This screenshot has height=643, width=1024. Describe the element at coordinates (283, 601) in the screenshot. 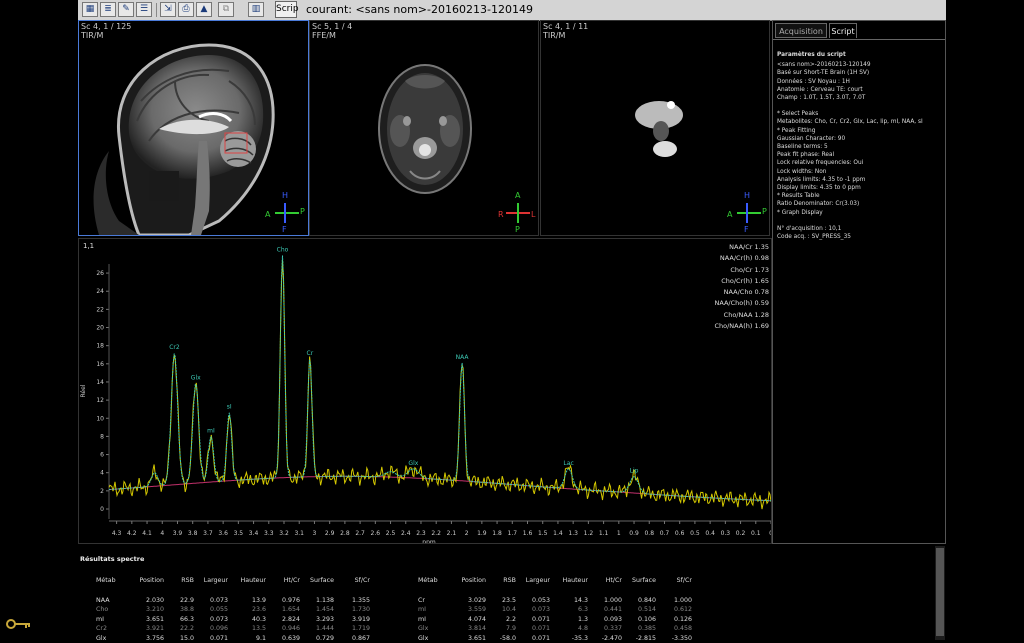

I see `table-cell: 0.976` at that location.